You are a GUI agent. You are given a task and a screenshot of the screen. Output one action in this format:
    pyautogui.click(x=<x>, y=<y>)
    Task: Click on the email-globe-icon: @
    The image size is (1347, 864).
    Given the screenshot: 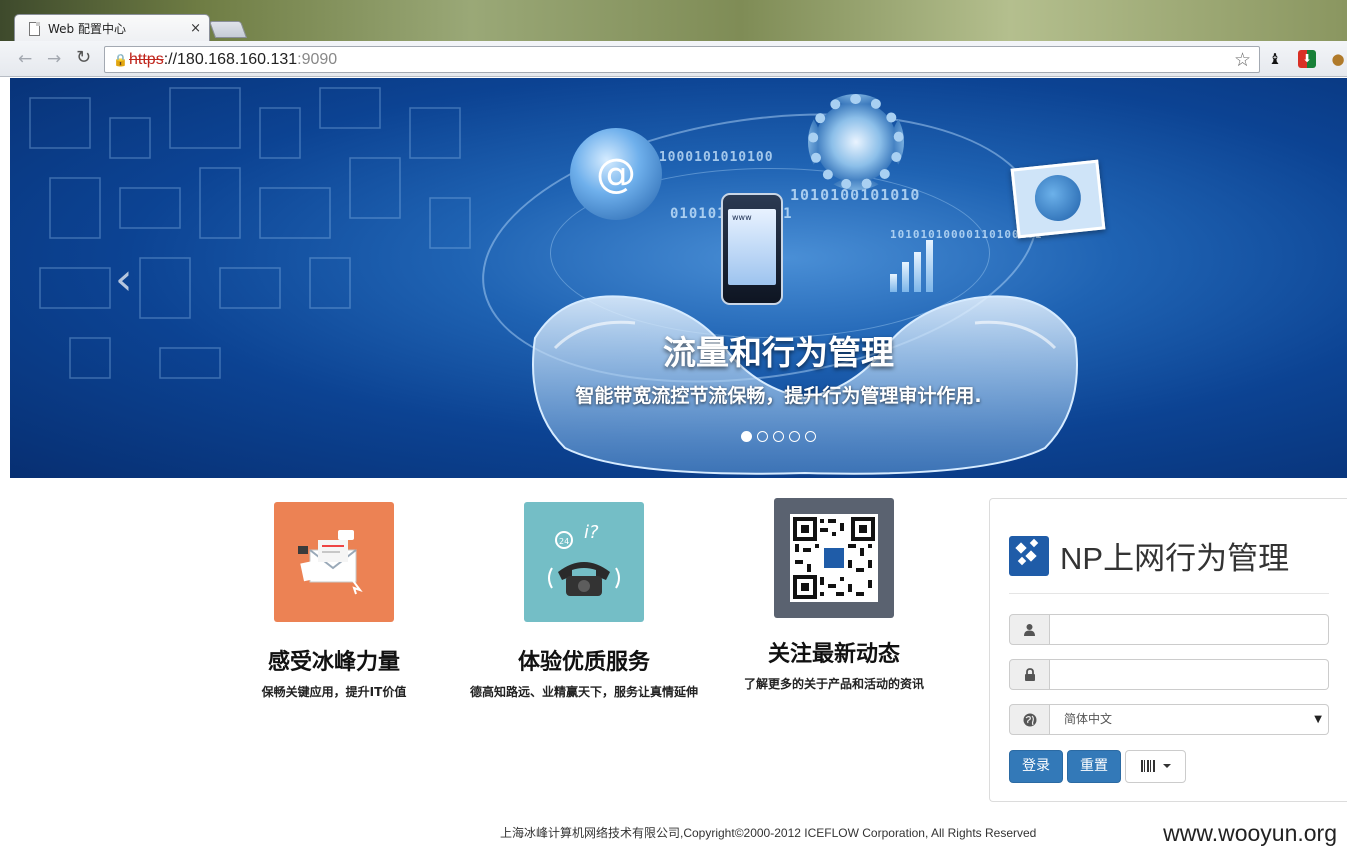 What is the action you would take?
    pyautogui.click(x=616, y=174)
    